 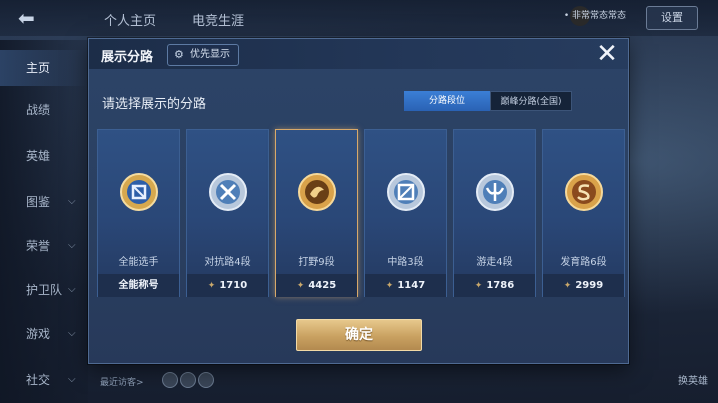 I want to click on sidebar-item-home: 主页, so click(x=44, y=68).